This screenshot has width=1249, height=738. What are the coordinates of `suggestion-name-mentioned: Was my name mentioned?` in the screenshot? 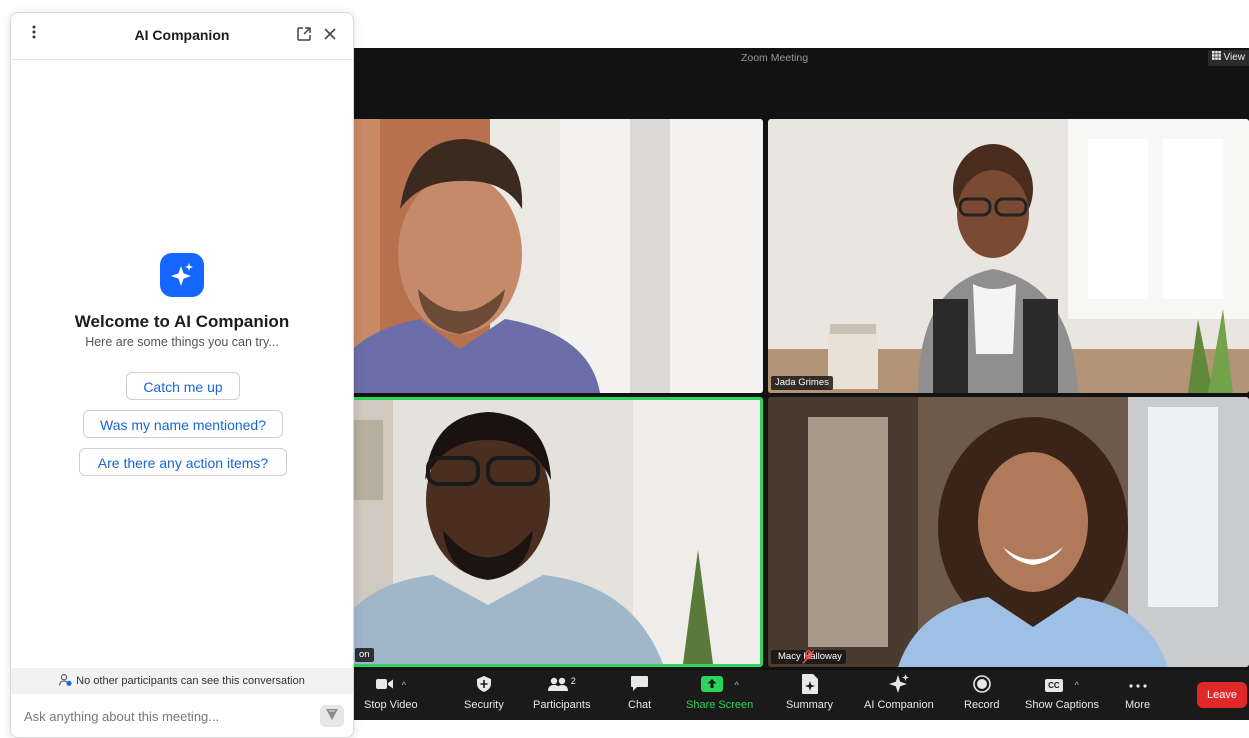 It's located at (183, 424).